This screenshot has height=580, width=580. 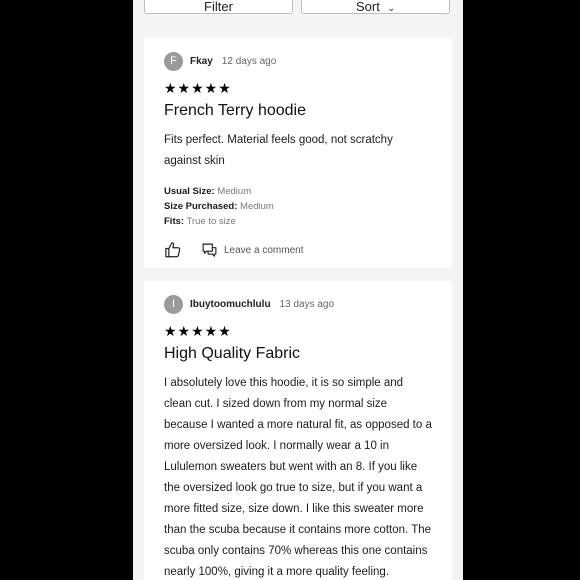 What do you see at coordinates (174, 221) in the screenshot?
I see `fits-label: Fits:` at bounding box center [174, 221].